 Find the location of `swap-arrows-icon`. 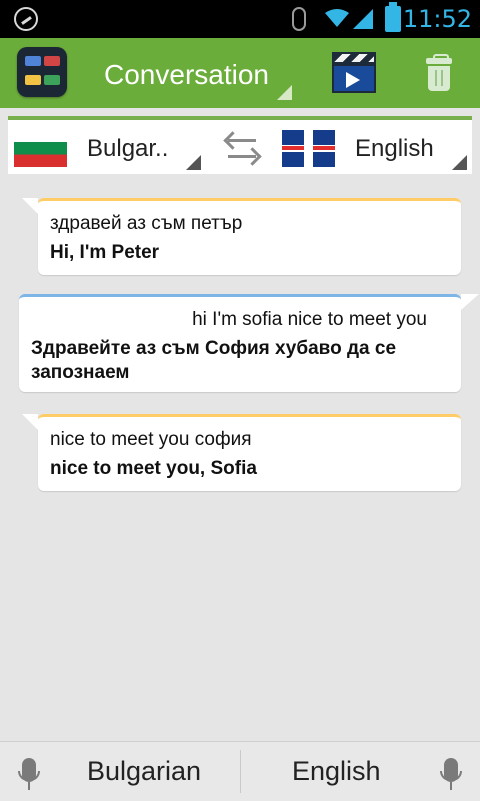

swap-arrows-icon is located at coordinates (242, 148).